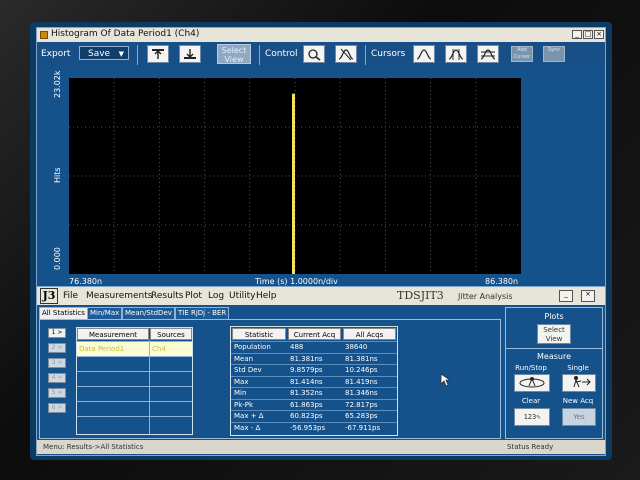 This screenshot has width=640, height=480. I want to click on run-stop-label: Run/Stop, so click(531, 368).